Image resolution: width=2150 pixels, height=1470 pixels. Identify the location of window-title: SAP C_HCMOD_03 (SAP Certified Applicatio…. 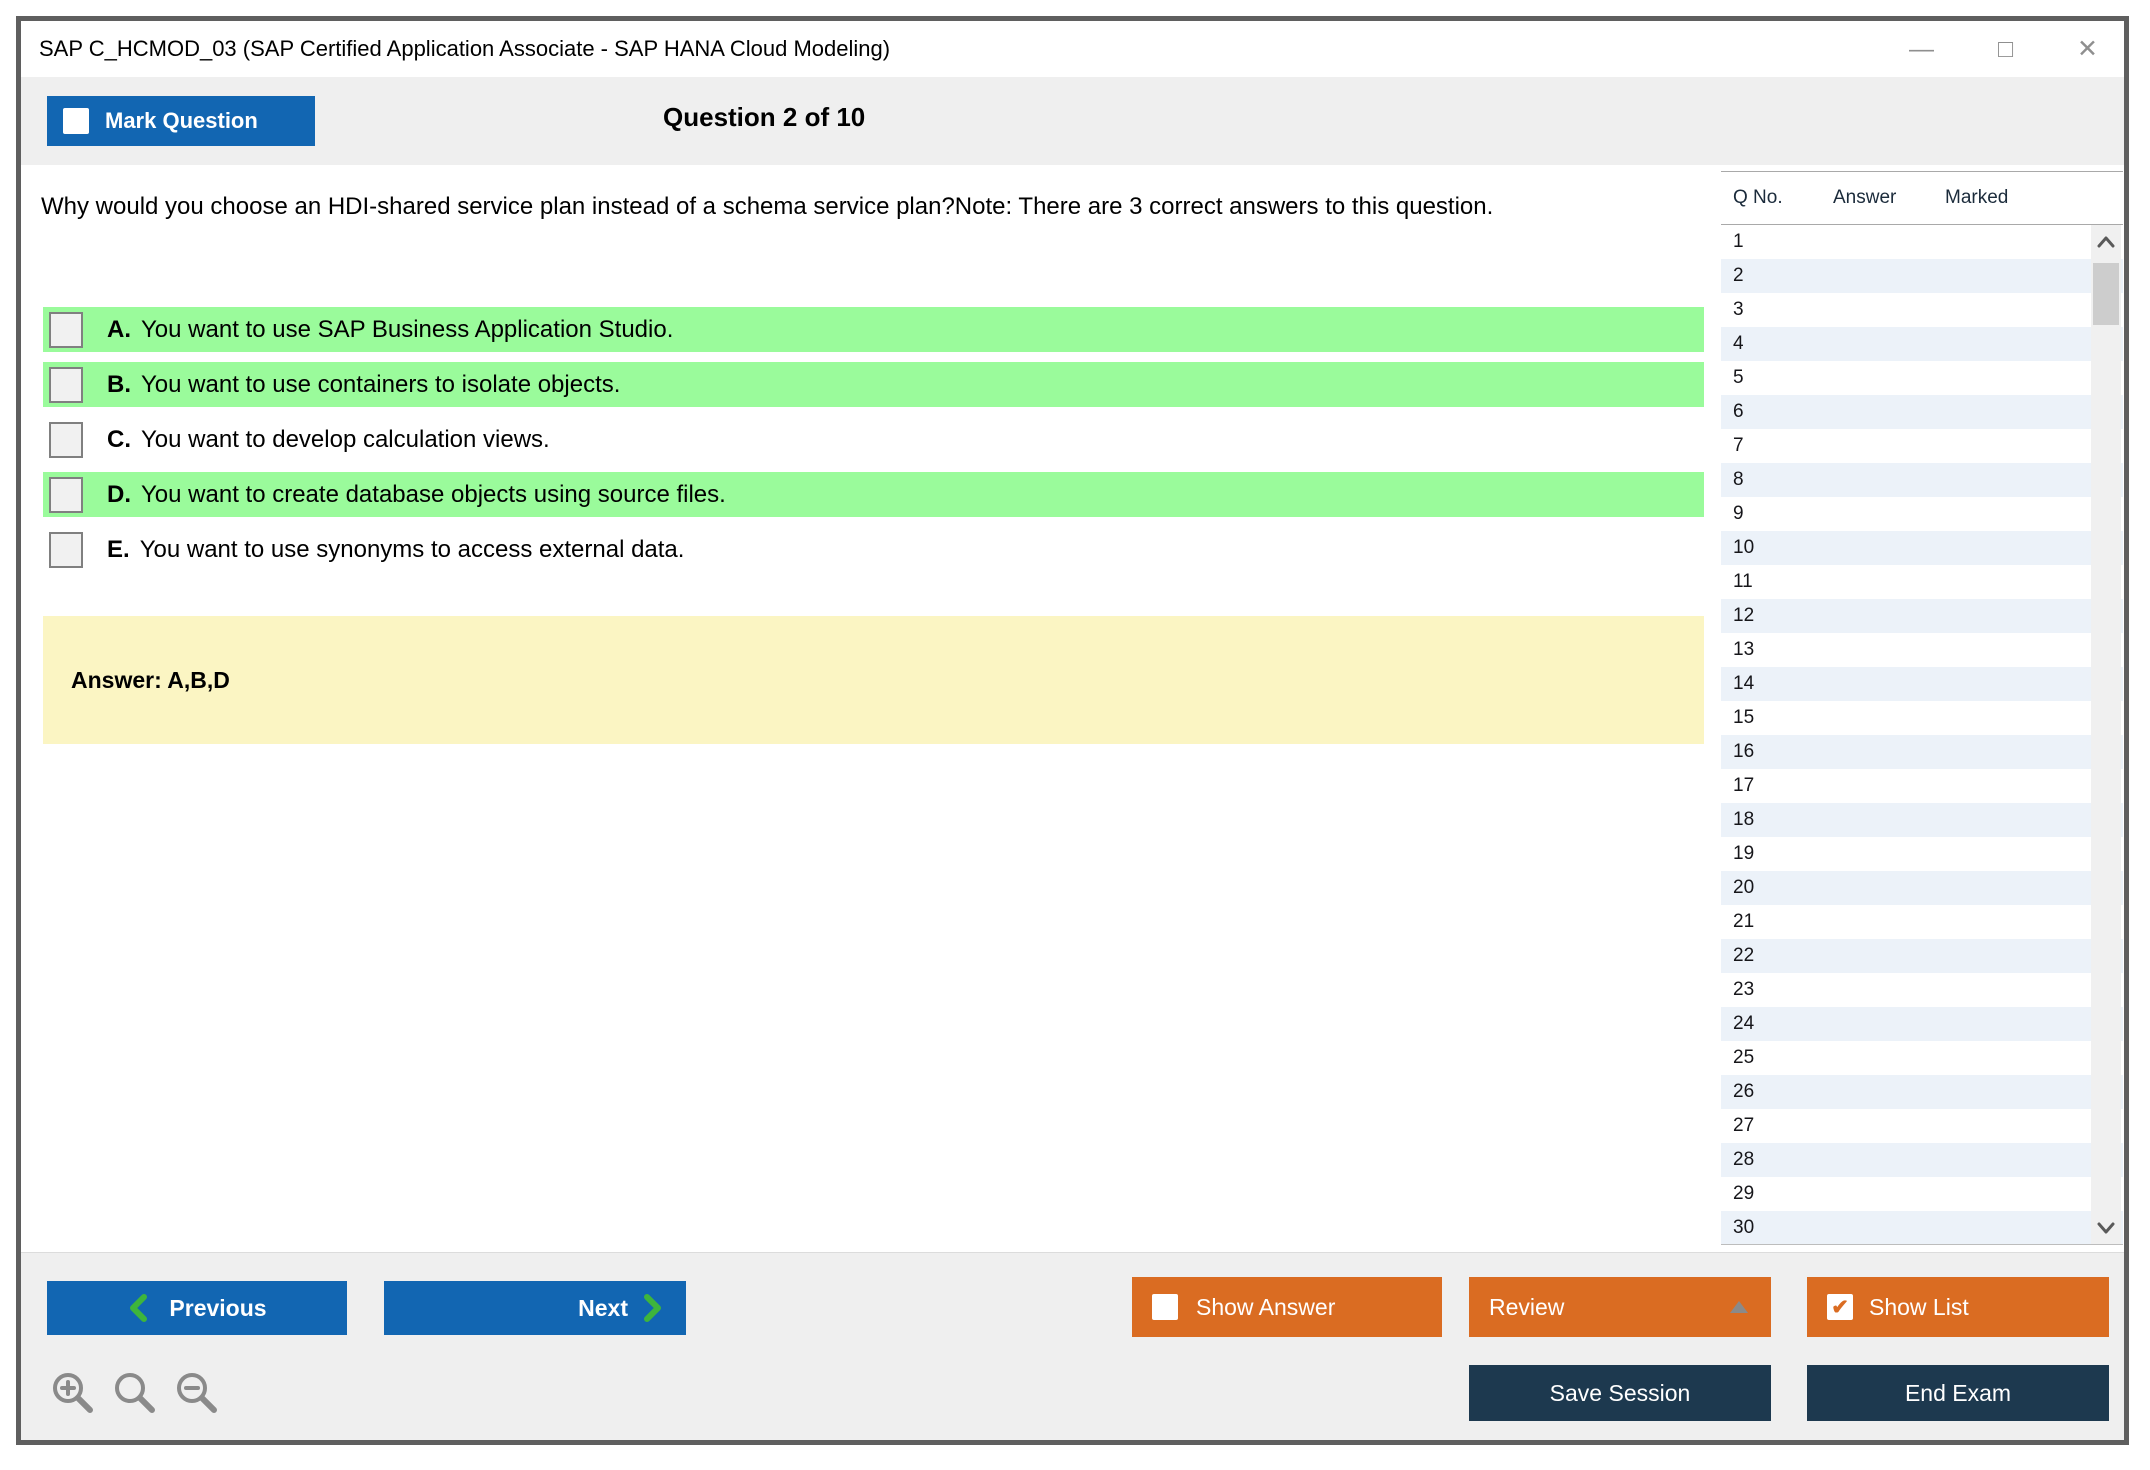
(465, 48).